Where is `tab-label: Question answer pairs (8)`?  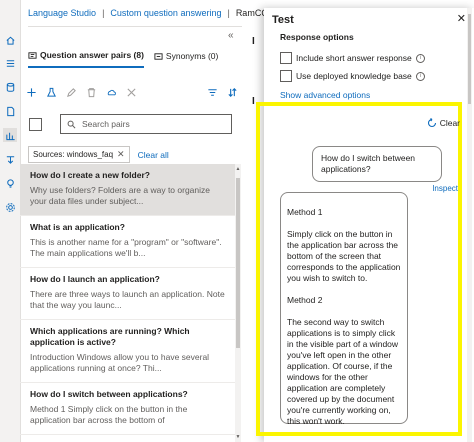
tab-label: Question answer pairs (8) is located at coordinates (92, 55).